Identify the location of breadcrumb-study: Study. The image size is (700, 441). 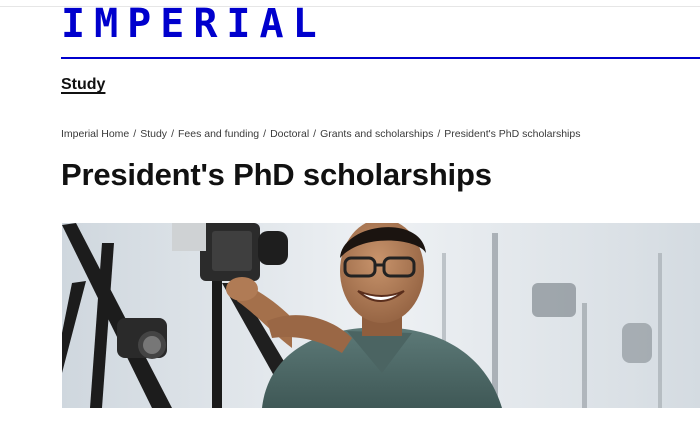
(153, 134).